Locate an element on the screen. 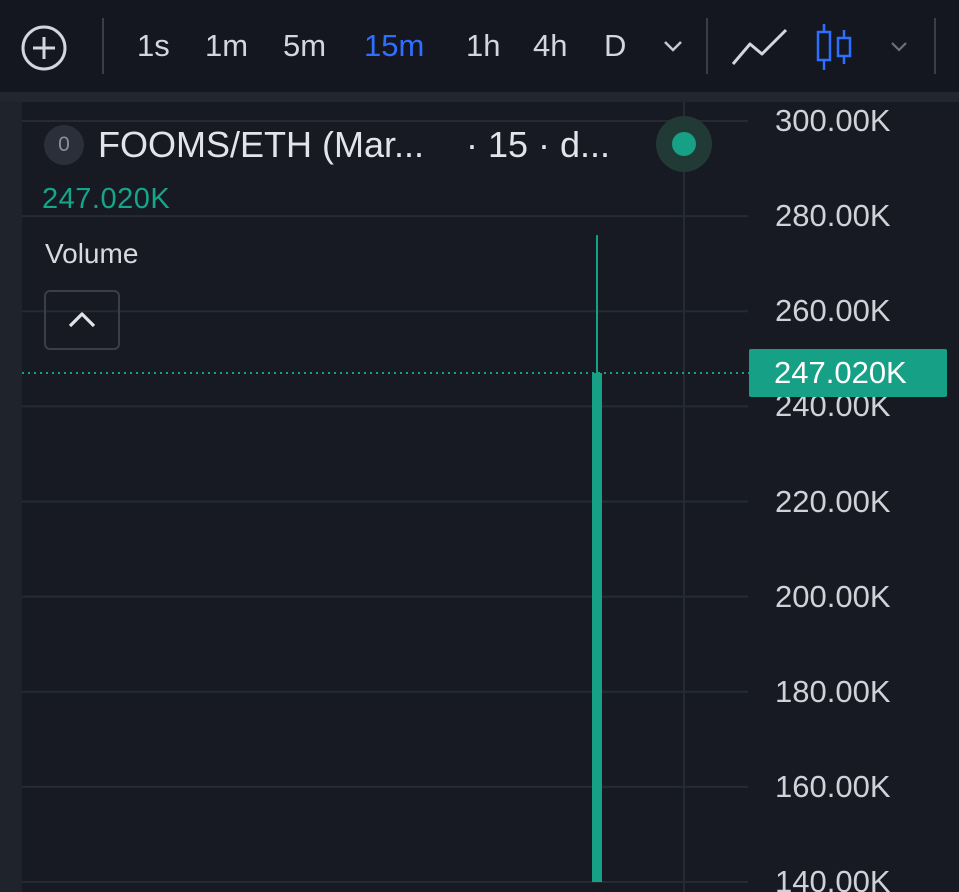  candles is located at coordinates (597, 558).